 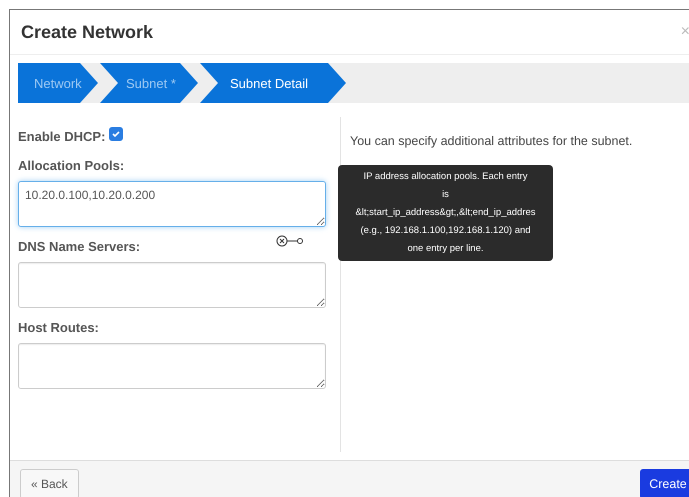 What do you see at coordinates (273, 83) in the screenshot?
I see `wizard-step: Subnet Detail` at bounding box center [273, 83].